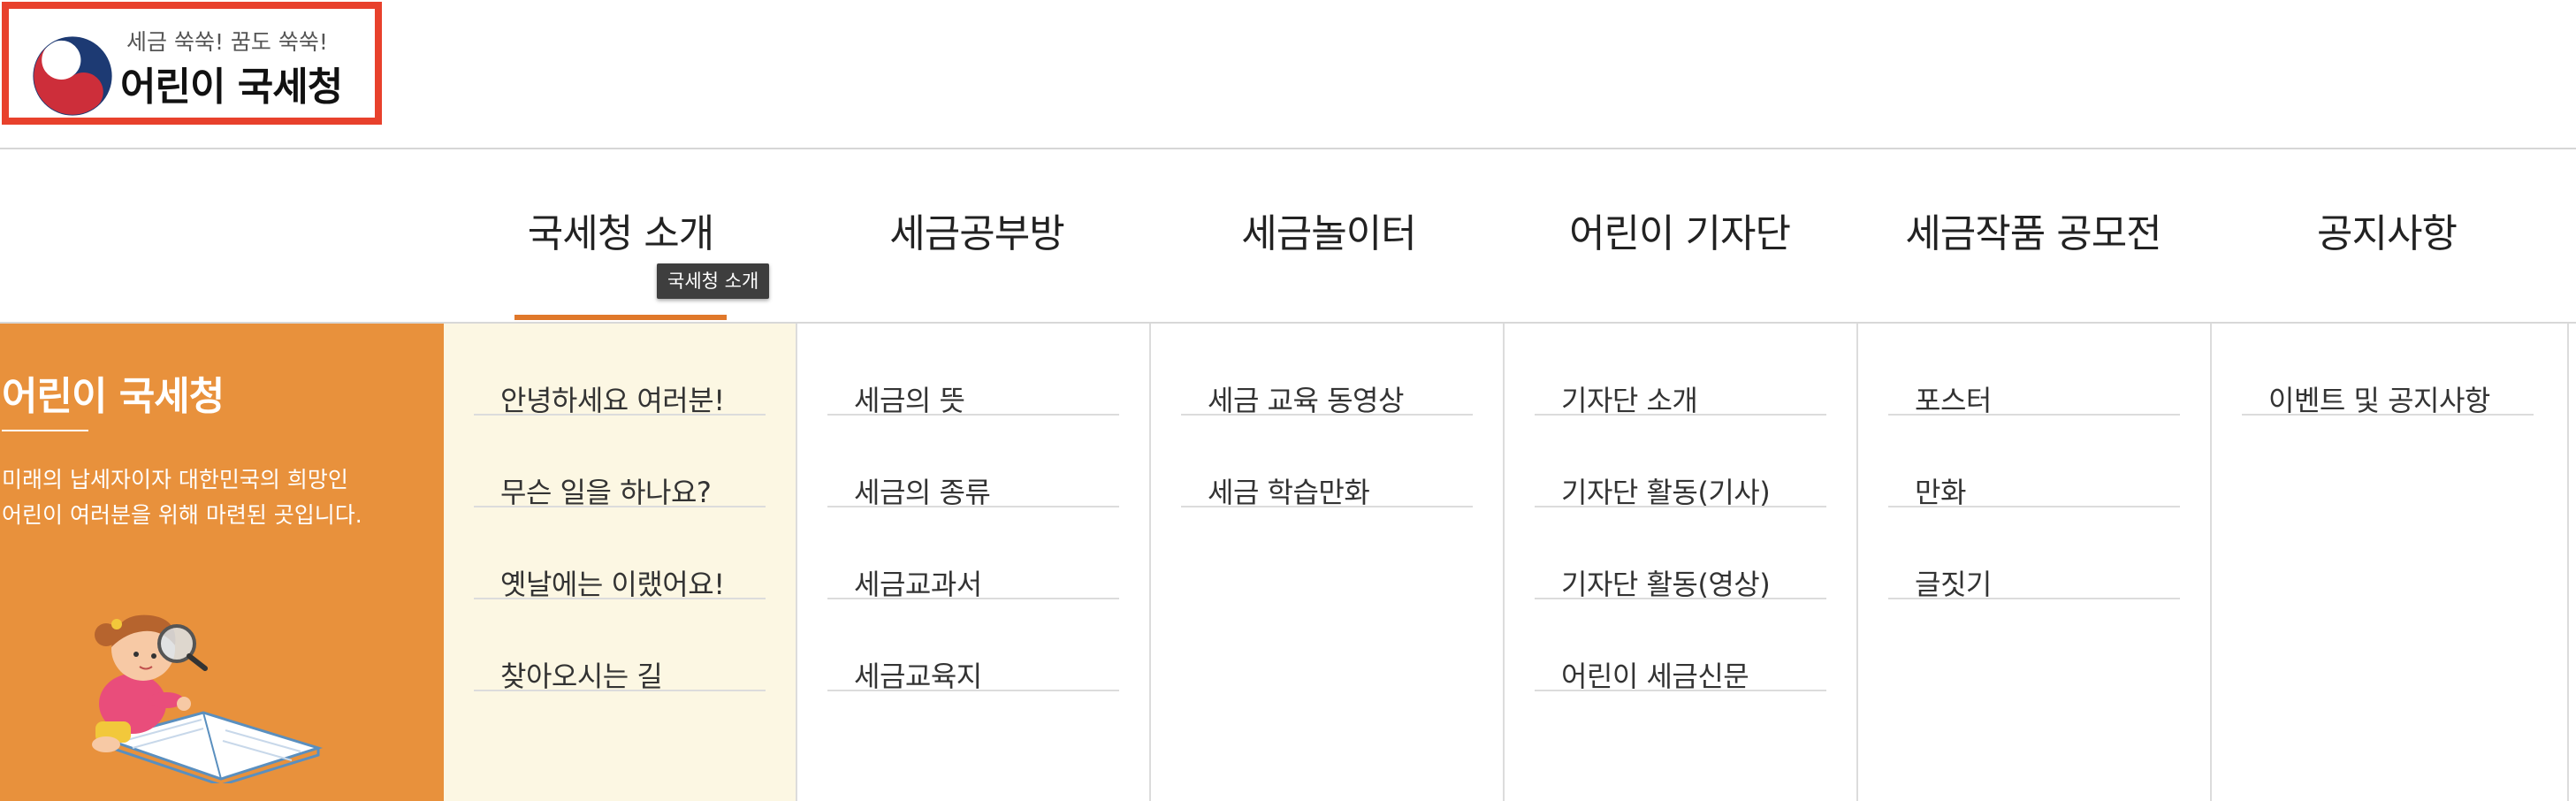  Describe the element at coordinates (620, 462) in the screenshot. I see `submenu-item-what-we-do: 무슨 일을 하나요?` at that location.